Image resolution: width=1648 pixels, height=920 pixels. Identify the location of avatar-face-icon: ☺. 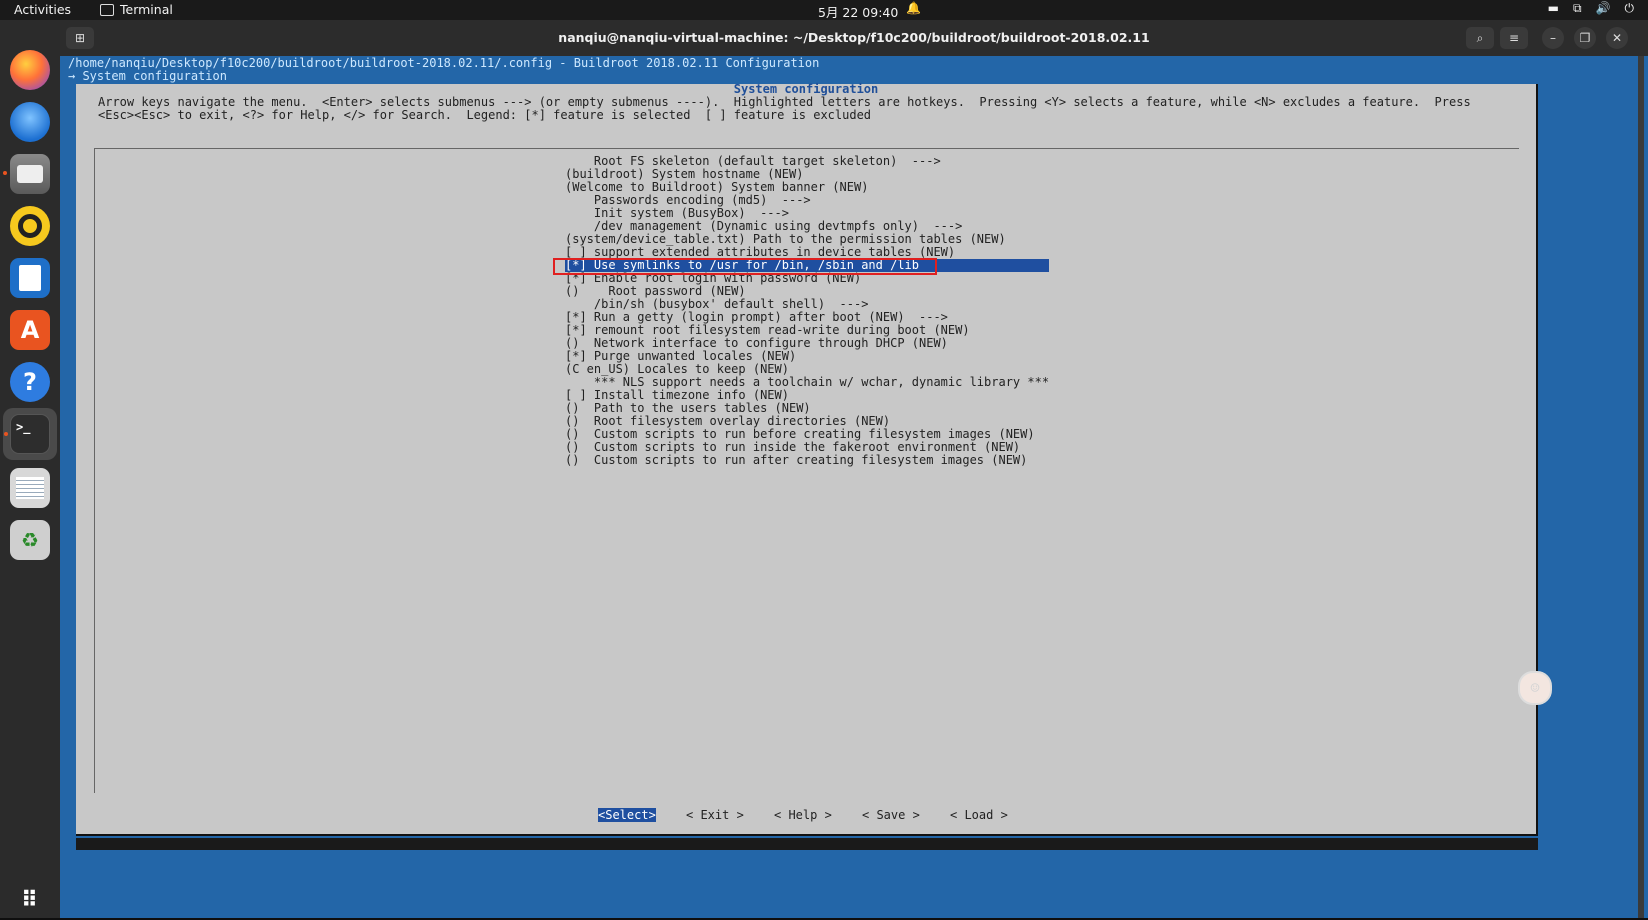
(1535, 688).